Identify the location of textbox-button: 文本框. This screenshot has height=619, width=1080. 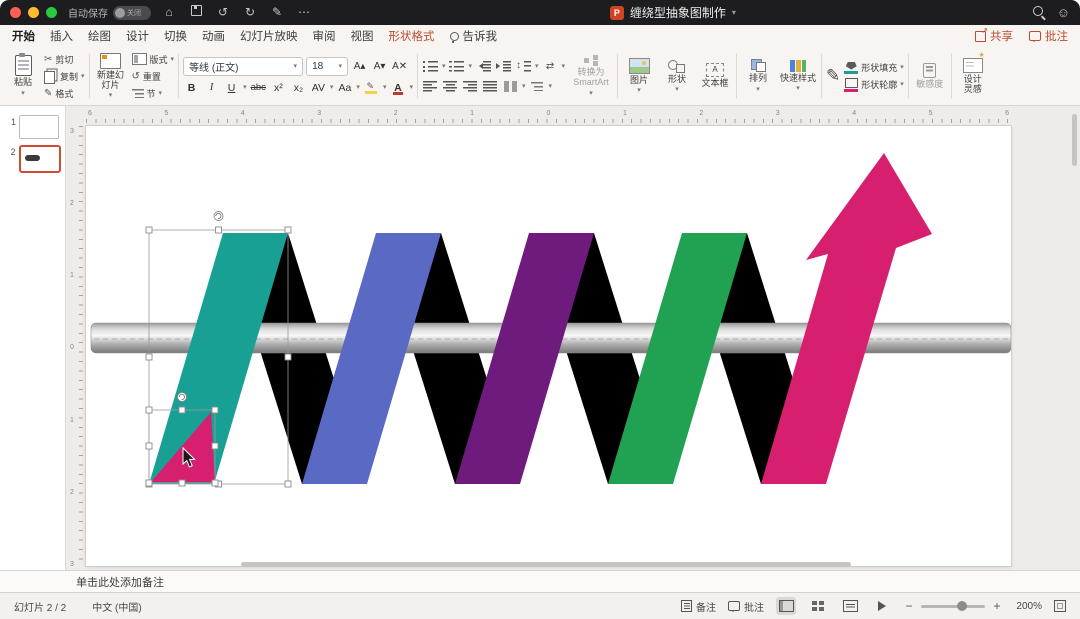
(715, 76).